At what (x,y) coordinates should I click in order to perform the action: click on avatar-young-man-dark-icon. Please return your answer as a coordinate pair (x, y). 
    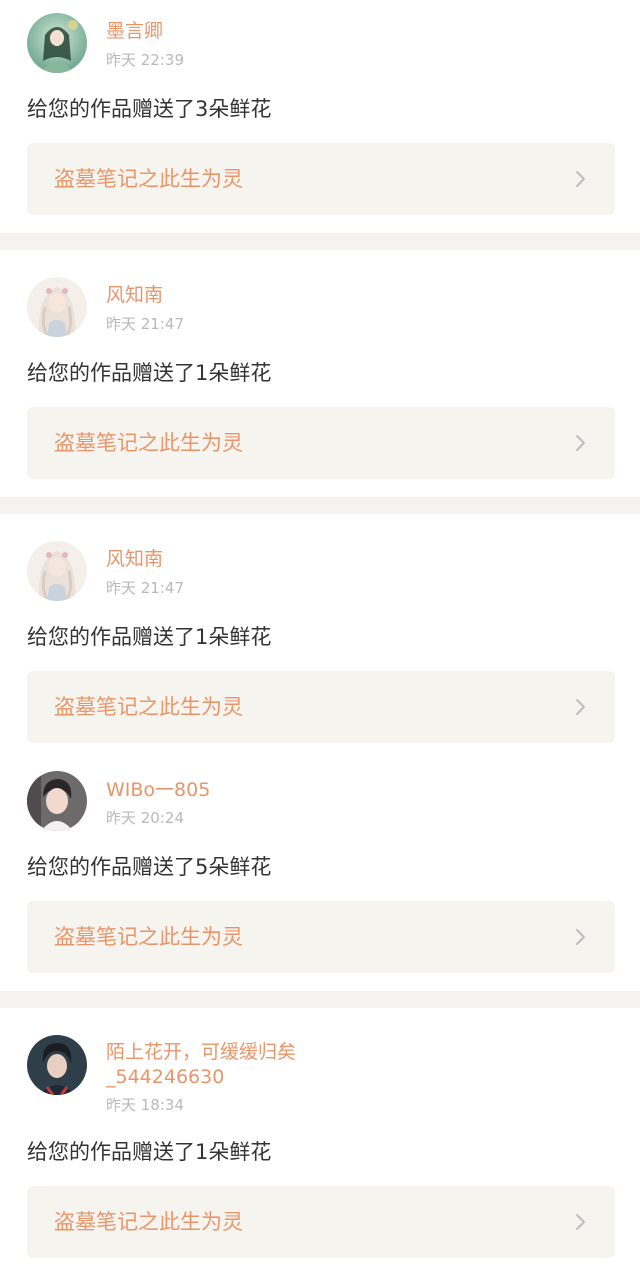
    Looking at the image, I should click on (57, 1065).